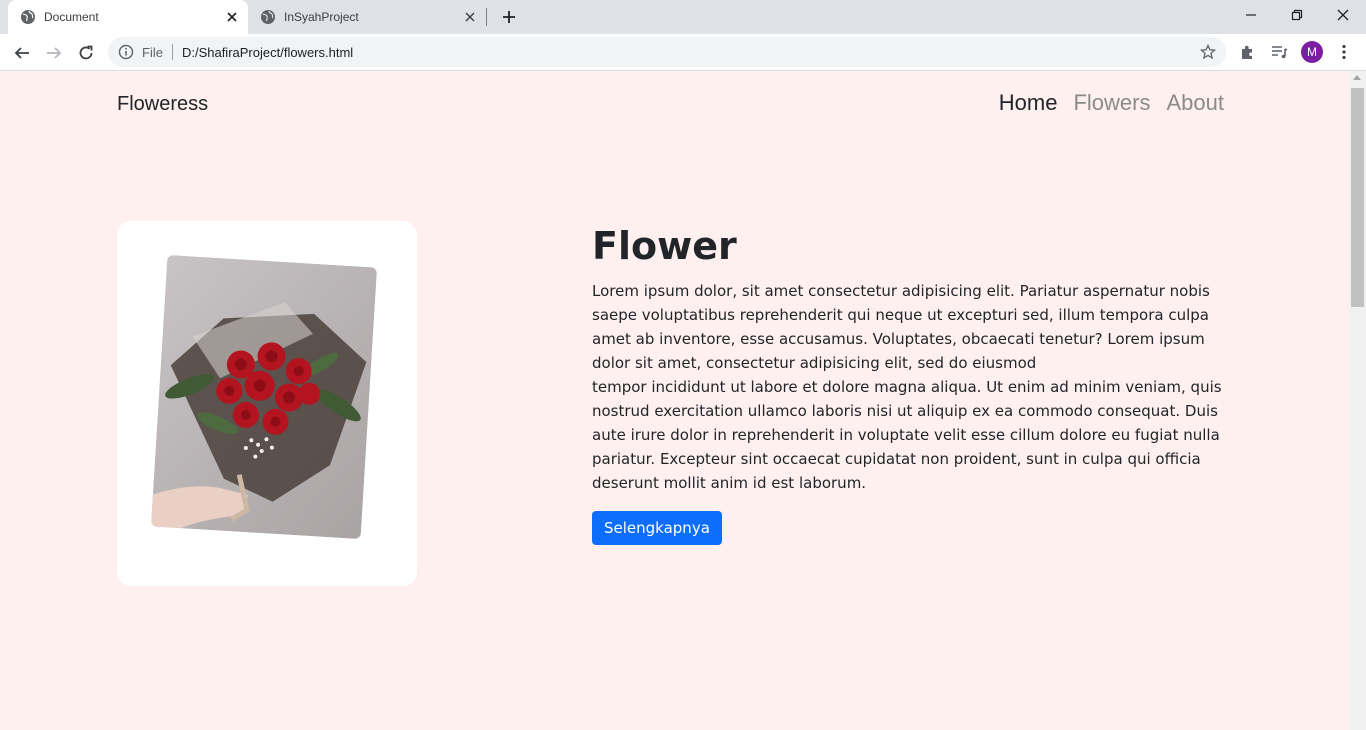  I want to click on playlist-icon, so click(1280, 52).